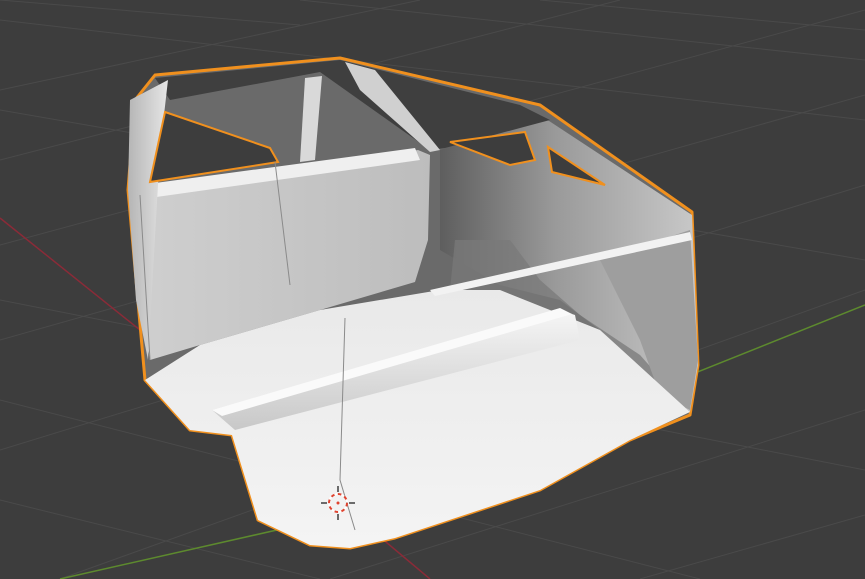 The width and height of the screenshot is (865, 579). I want to click on x-axis-line, so click(70, 274).